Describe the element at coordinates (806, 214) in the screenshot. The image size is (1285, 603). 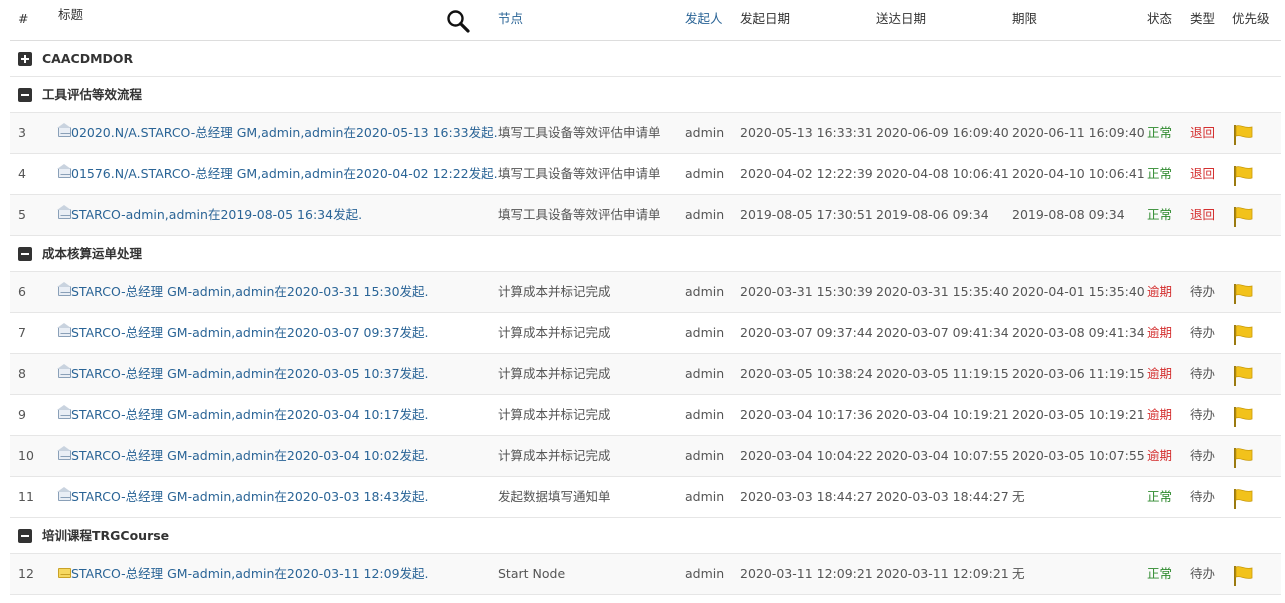
I see `row-start-date: 2019-08-05 17:30:51` at that location.